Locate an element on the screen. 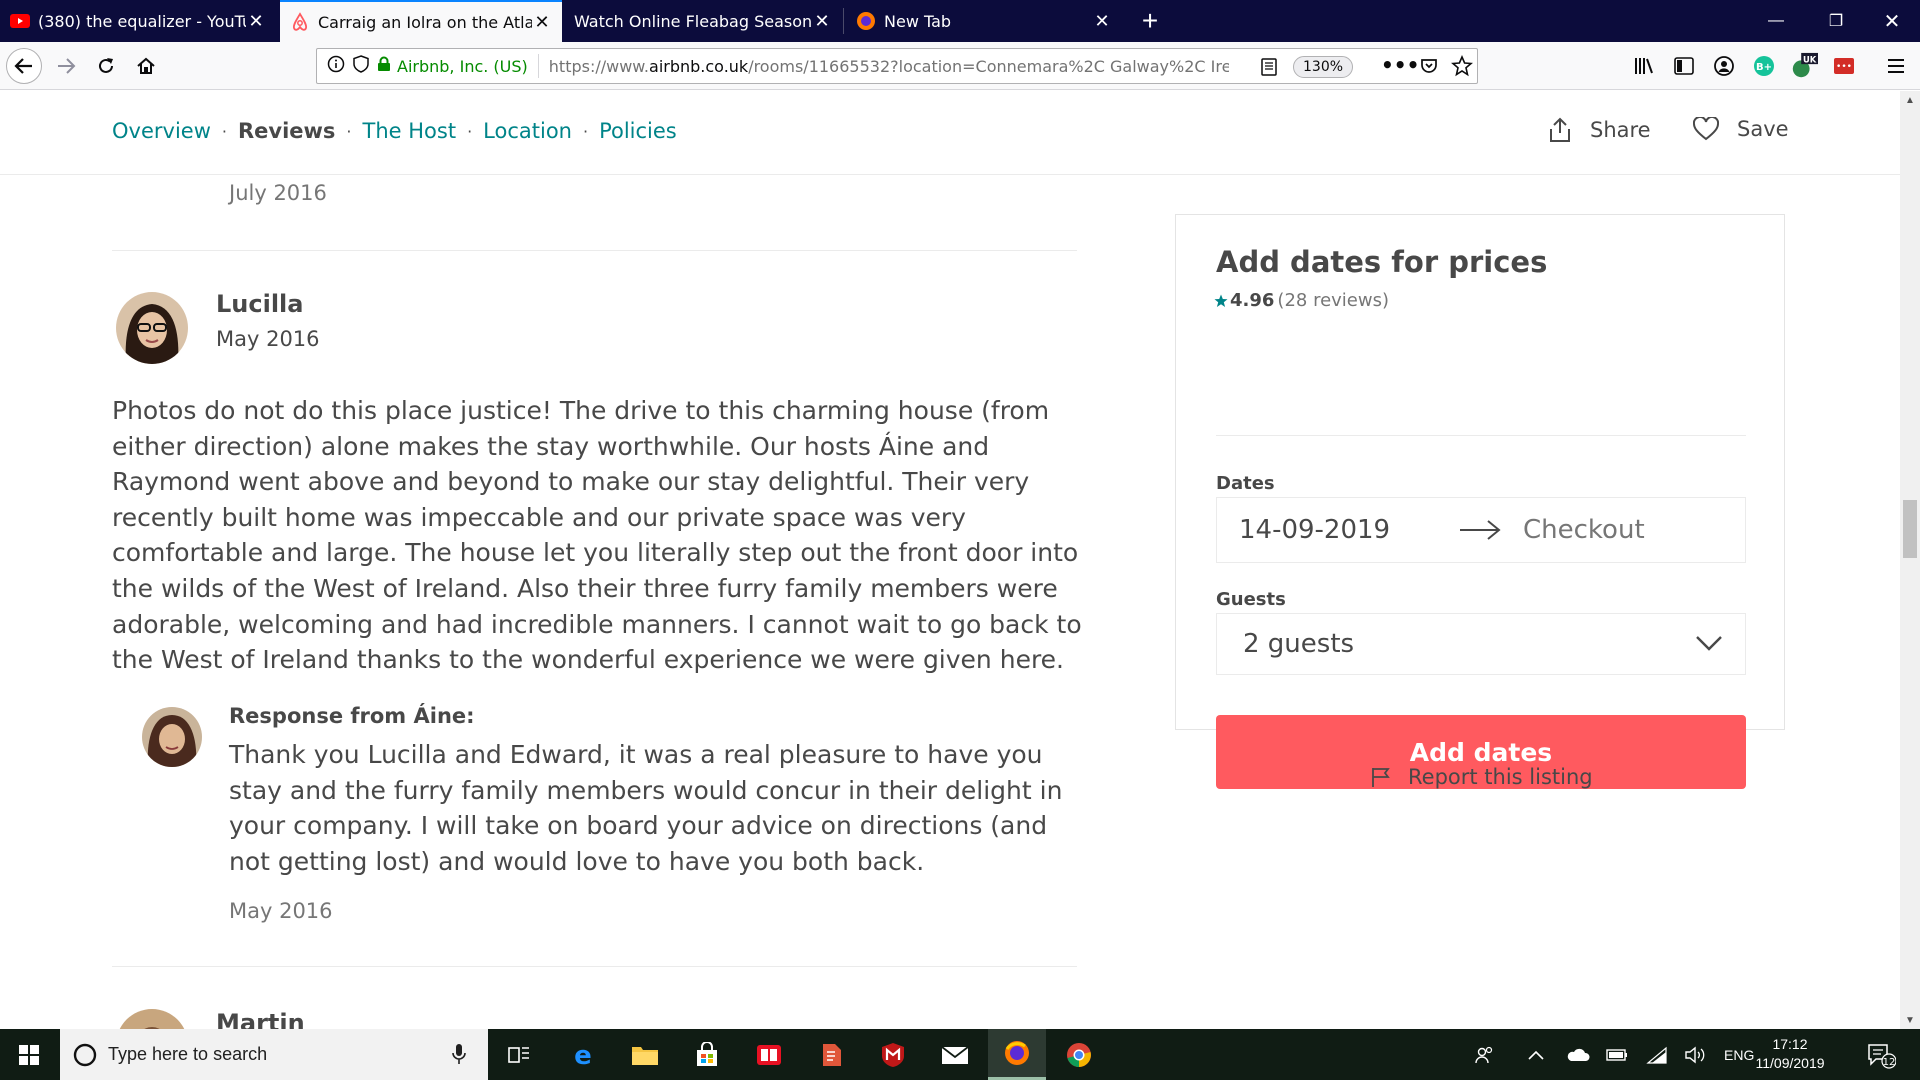 The image size is (1920, 1080). chevron-up-icon is located at coordinates (1536, 1054).